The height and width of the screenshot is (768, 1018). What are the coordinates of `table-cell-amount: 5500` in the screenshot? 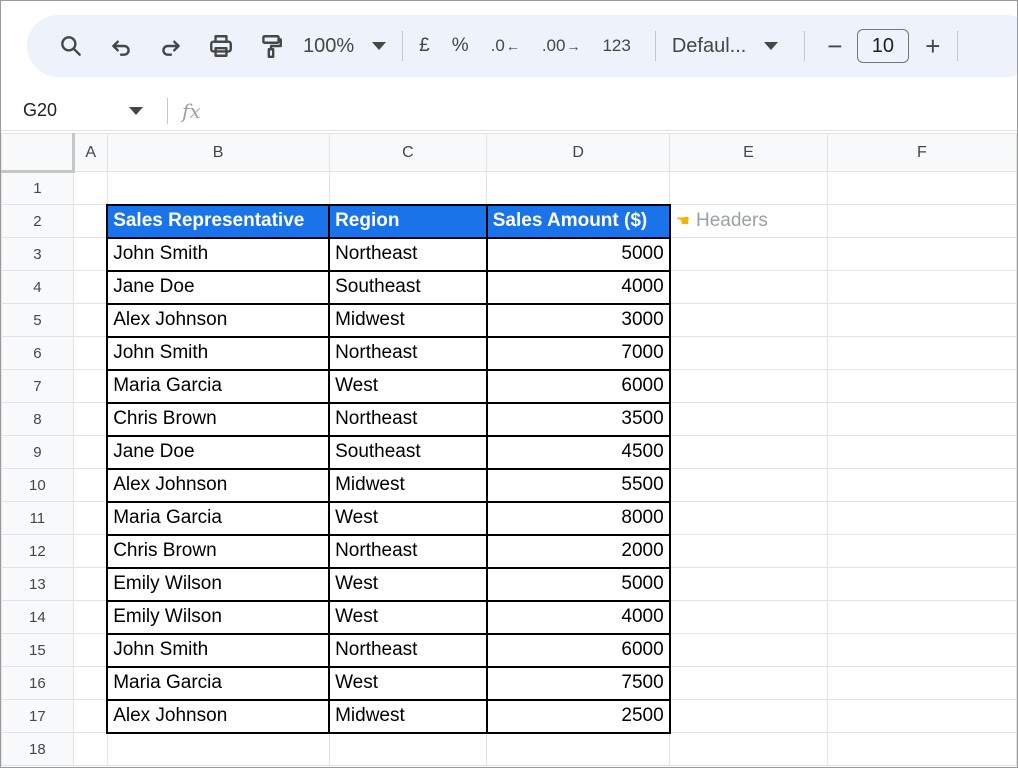 It's located at (578, 485).